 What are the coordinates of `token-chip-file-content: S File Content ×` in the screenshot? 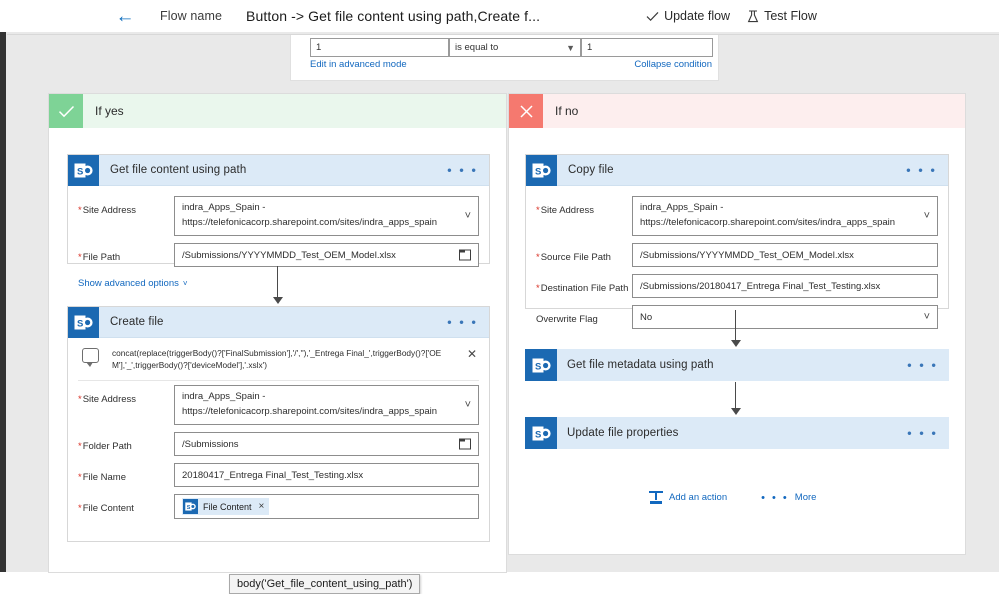 It's located at (226, 506).